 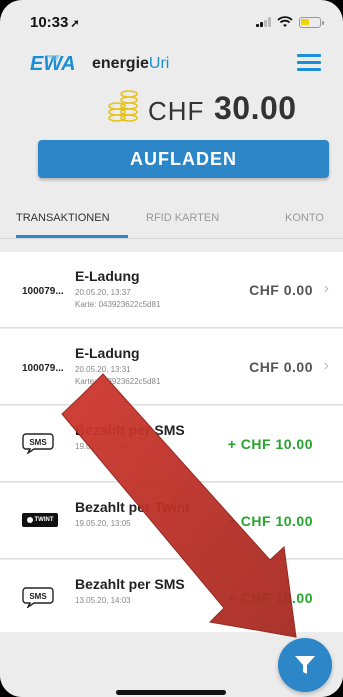 I want to click on twint-icon: TWINT, so click(x=40, y=520).